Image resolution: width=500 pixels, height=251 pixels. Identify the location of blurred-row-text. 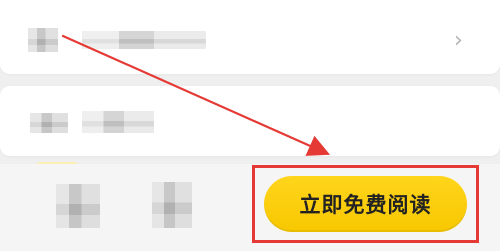
(144, 40).